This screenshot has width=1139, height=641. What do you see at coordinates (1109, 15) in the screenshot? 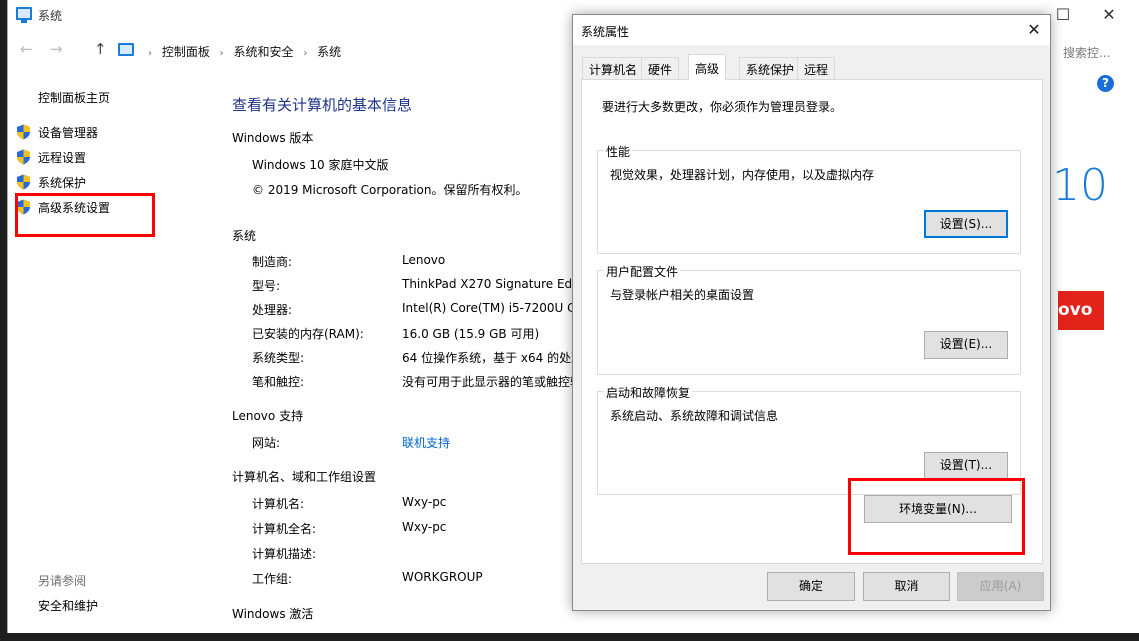
I see `close-button: ✕` at bounding box center [1109, 15].